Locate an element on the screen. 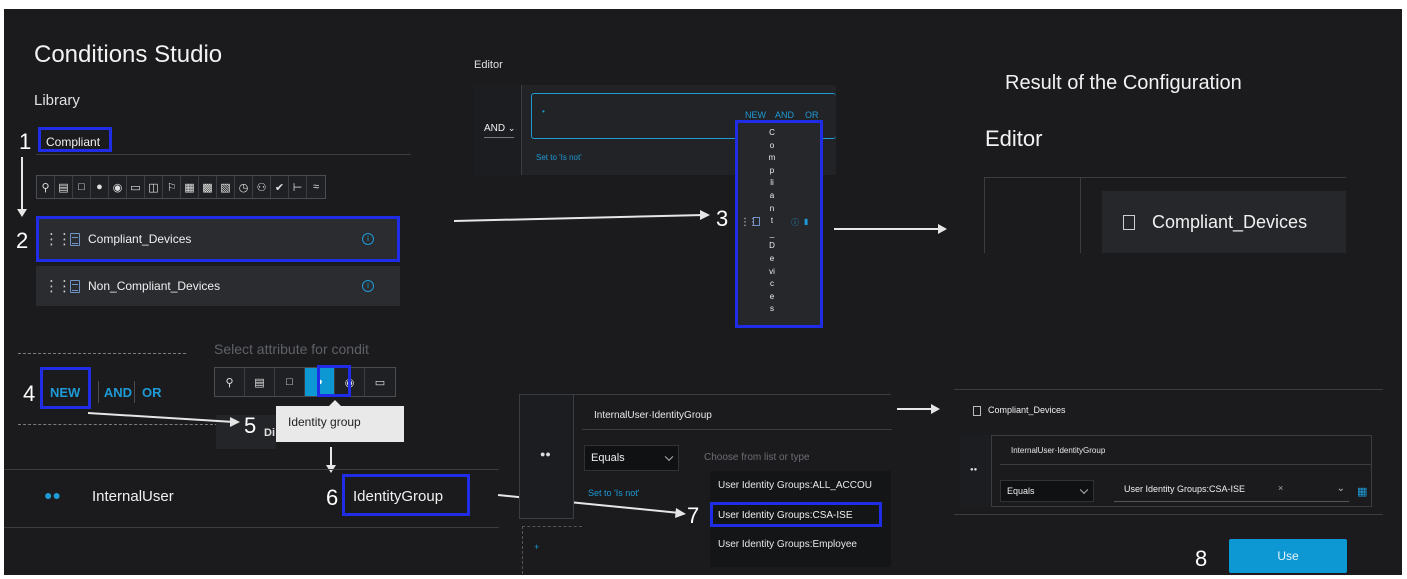 The height and width of the screenshot is (579, 1407). final-equals-dropdown: Equals is located at coordinates (1047, 491).